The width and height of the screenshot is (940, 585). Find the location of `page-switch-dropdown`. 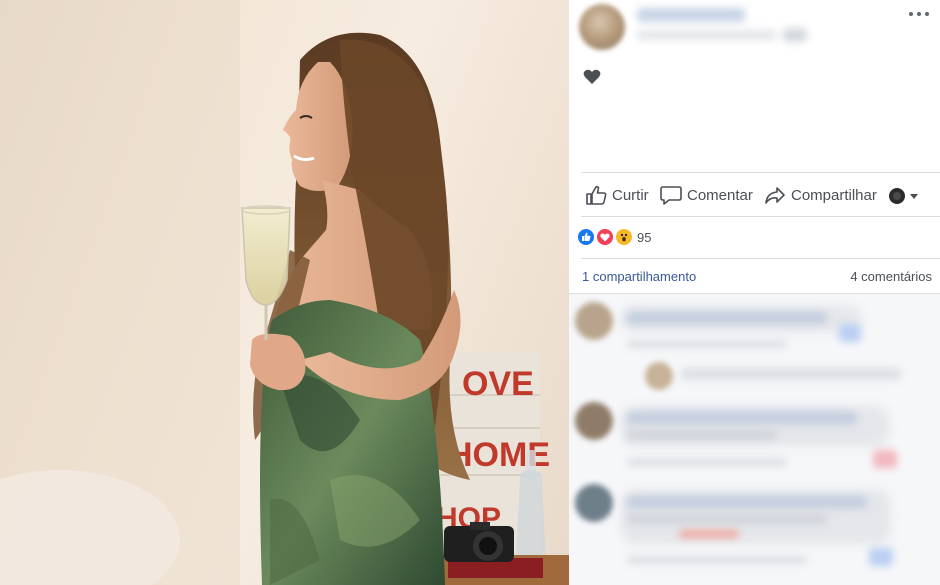

page-switch-dropdown is located at coordinates (907, 196).